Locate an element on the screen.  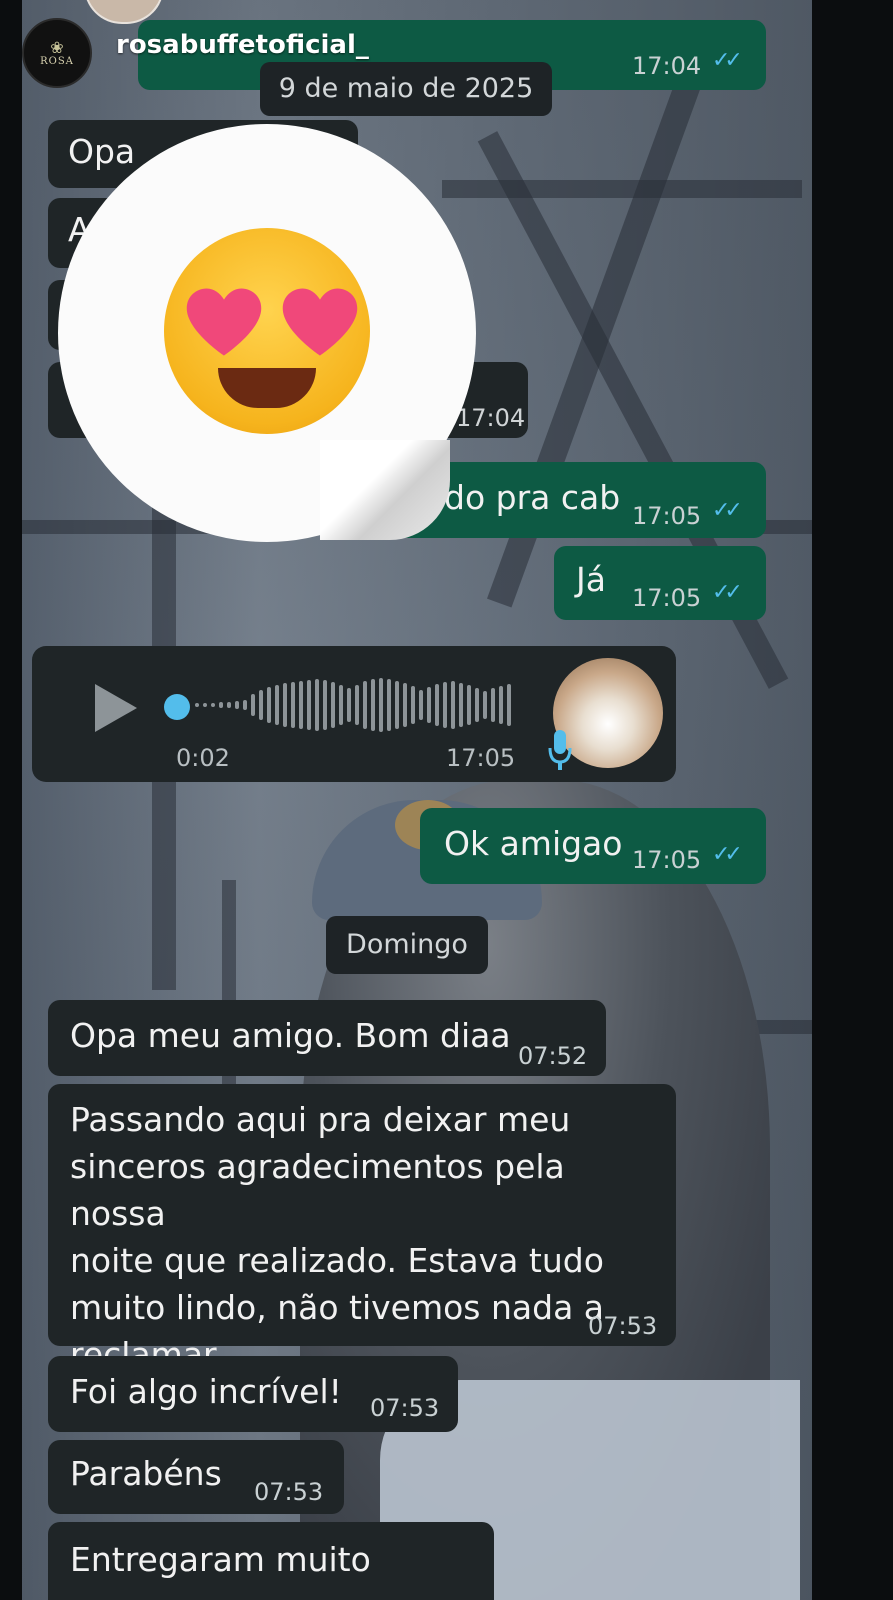
rose-icon: ❀ is located at coordinates (57, 47).